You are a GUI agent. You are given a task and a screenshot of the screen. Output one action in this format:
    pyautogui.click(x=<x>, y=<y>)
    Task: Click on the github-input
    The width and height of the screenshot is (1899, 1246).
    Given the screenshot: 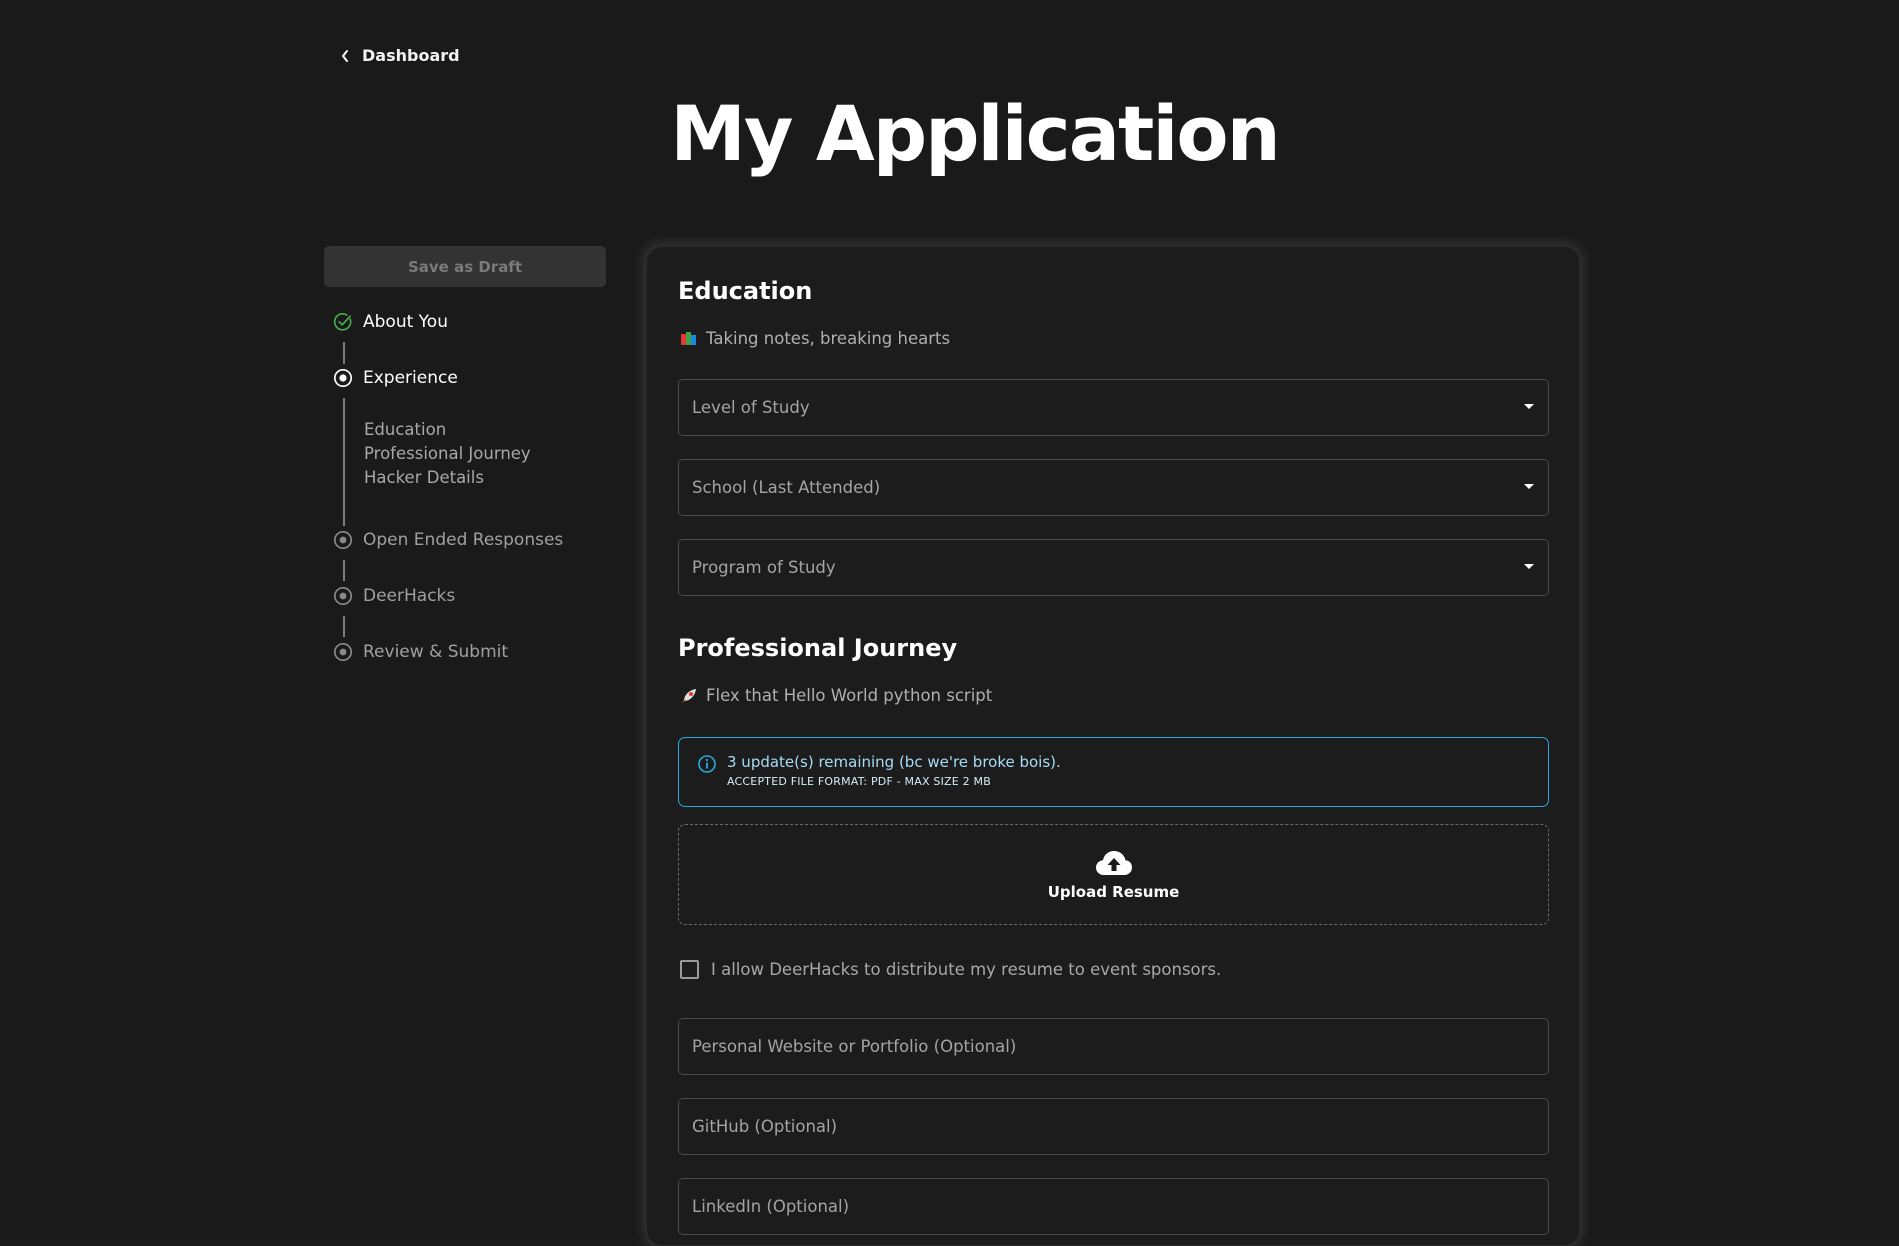 What is the action you would take?
    pyautogui.click(x=1113, y=1126)
    